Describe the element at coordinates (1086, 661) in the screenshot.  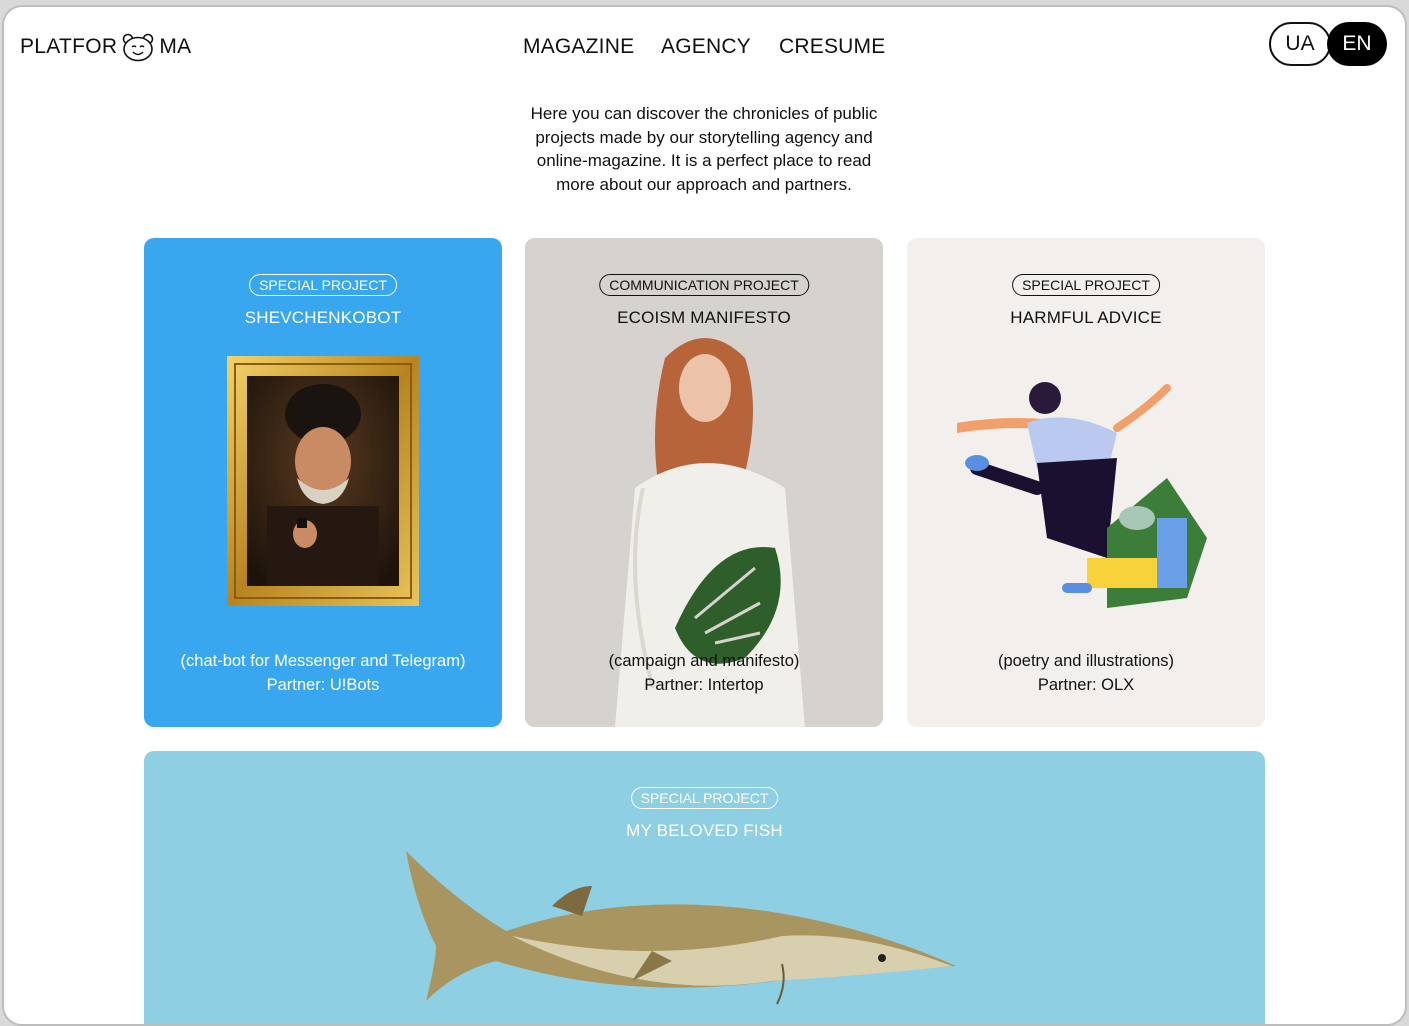
I see `project-desc-line: (poetry and illustrations)` at that location.